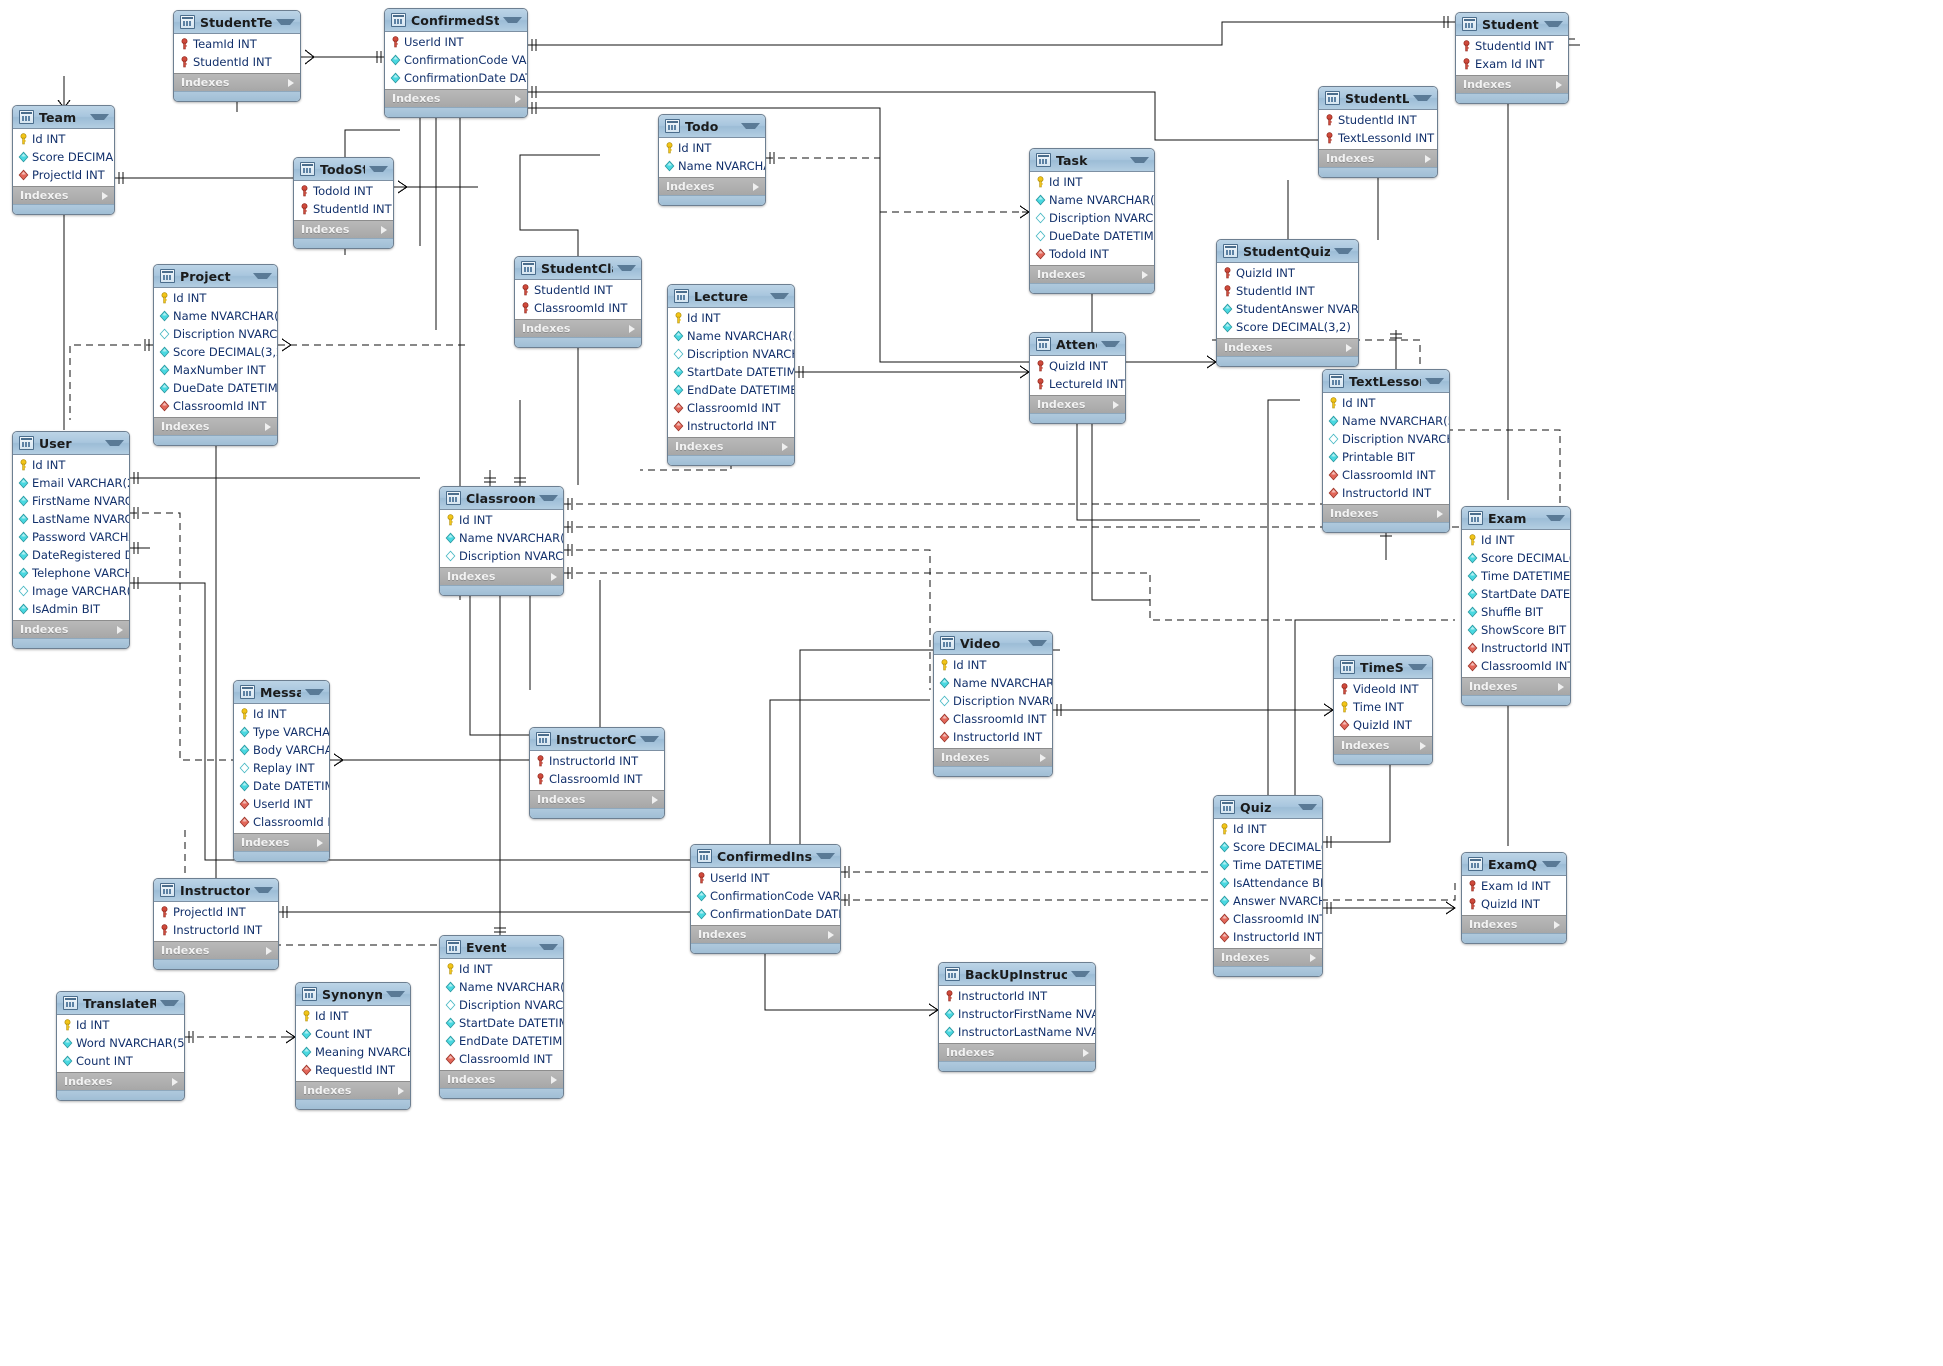 The height and width of the screenshot is (1366, 1943). Describe the element at coordinates (731, 296) in the screenshot. I see `table-header: Lecture` at that location.